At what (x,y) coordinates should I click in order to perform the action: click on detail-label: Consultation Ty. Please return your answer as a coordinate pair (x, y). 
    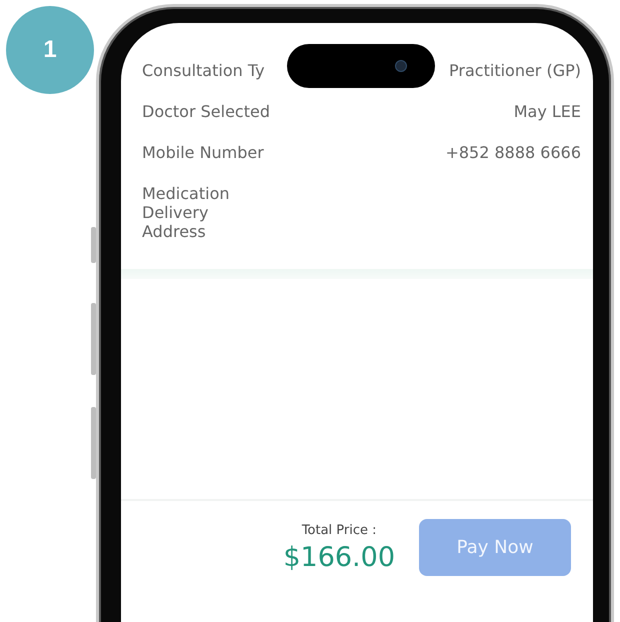
    Looking at the image, I should click on (203, 71).